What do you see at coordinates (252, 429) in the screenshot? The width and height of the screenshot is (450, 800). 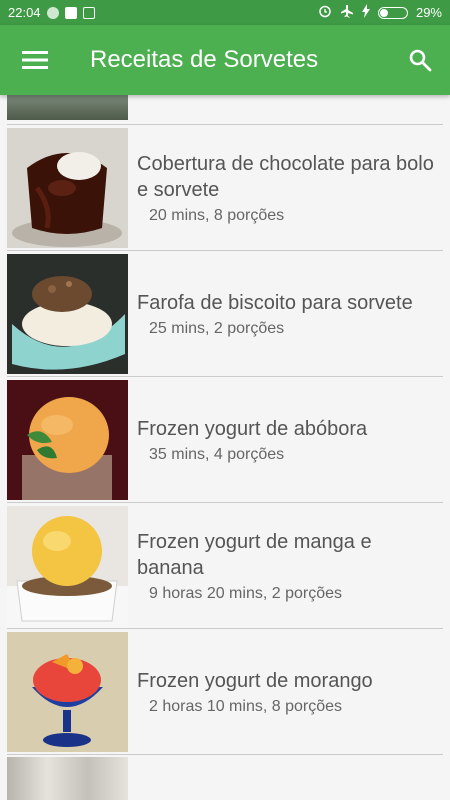 I see `recipe-name: Frozen yogurt de abóbora` at bounding box center [252, 429].